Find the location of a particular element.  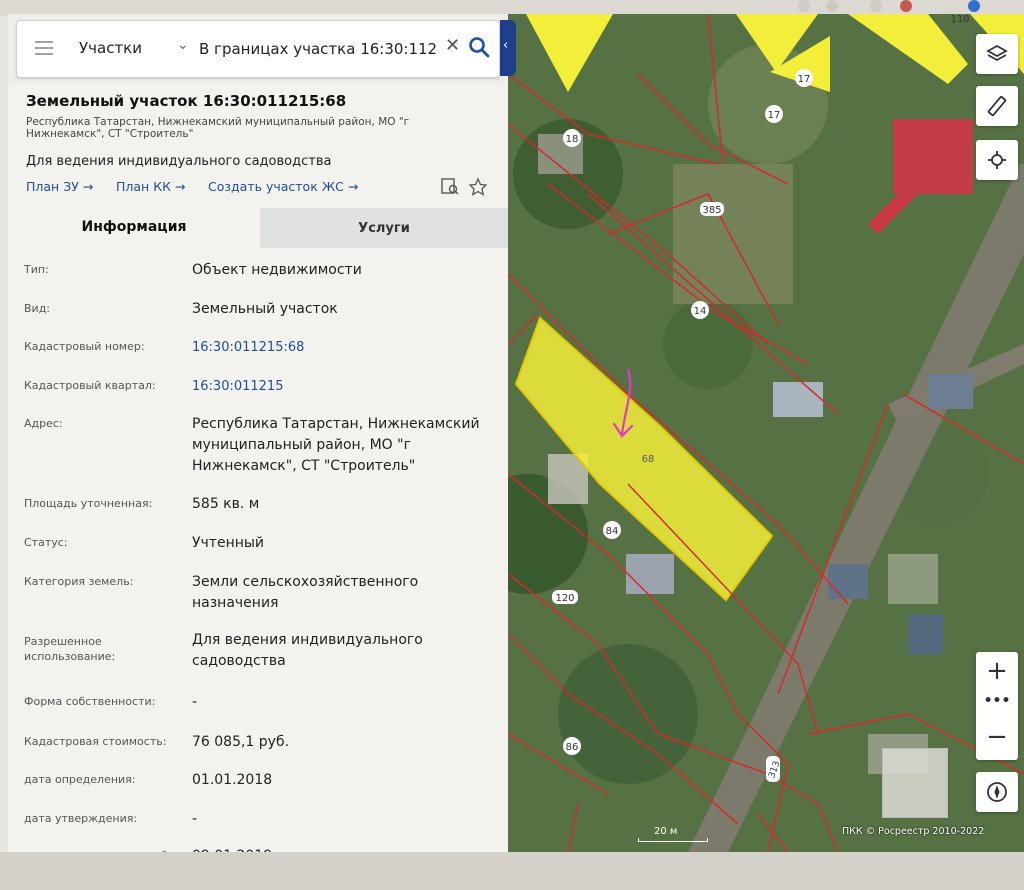

map-label: 18 is located at coordinates (572, 138).